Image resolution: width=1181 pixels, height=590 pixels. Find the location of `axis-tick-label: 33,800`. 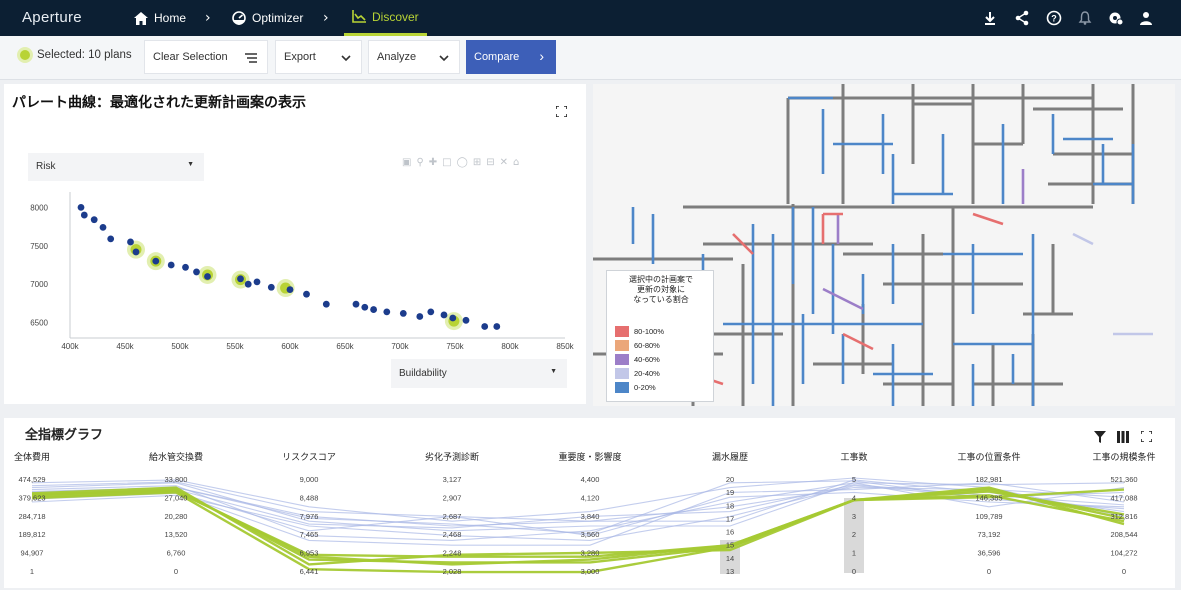

axis-tick-label: 33,800 is located at coordinates (176, 479).